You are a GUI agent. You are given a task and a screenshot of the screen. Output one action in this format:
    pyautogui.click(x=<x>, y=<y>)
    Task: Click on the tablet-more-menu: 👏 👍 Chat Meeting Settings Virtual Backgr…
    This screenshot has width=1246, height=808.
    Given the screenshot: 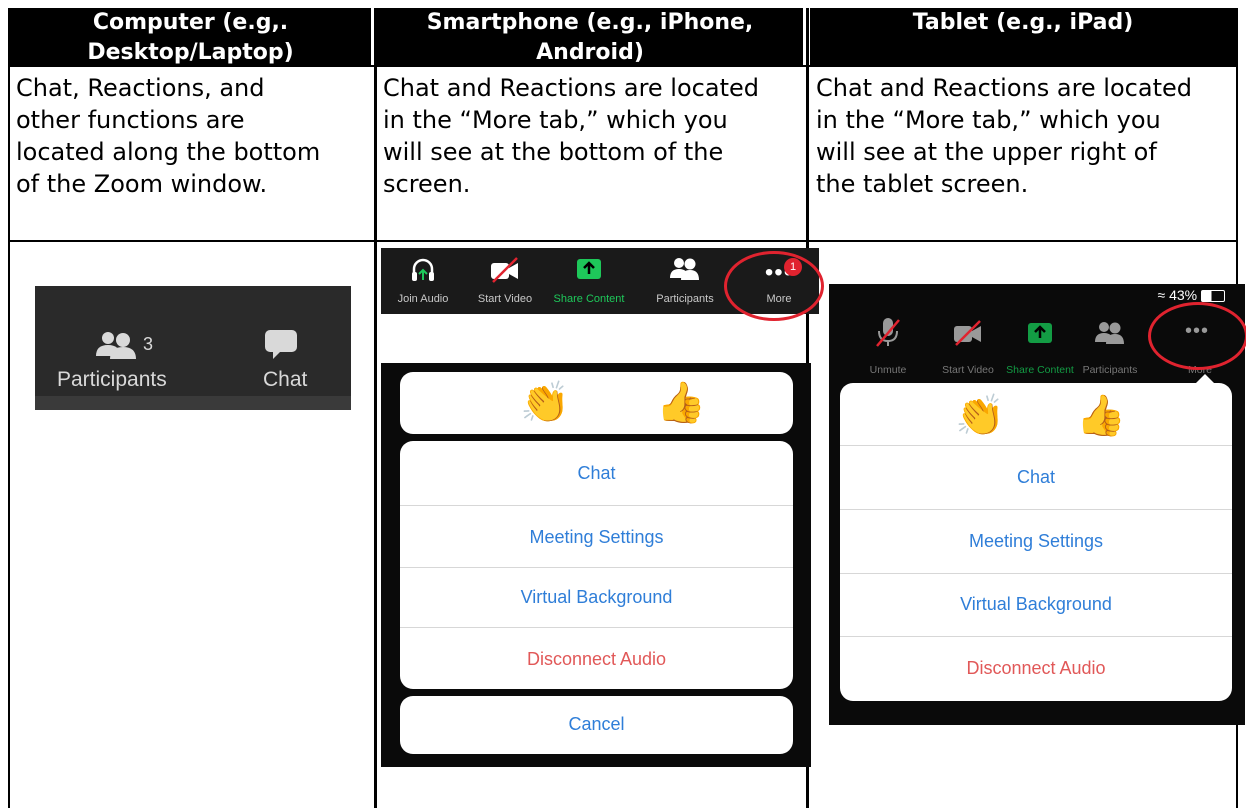 What is the action you would take?
    pyautogui.click(x=1036, y=542)
    